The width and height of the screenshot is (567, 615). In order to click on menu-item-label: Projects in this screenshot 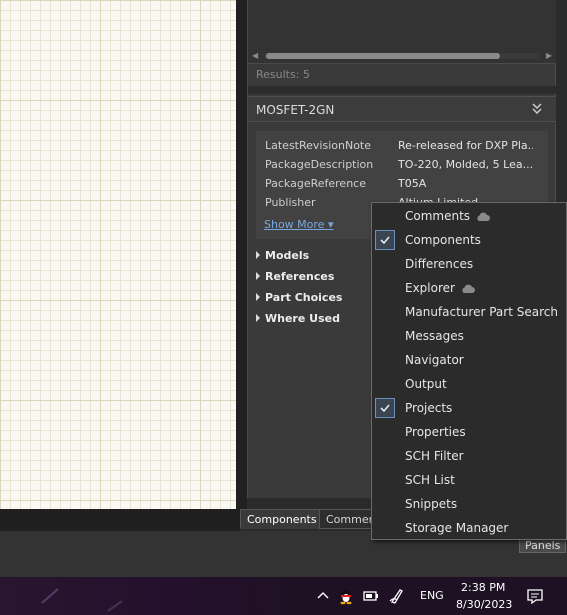, I will do `click(429, 408)`.